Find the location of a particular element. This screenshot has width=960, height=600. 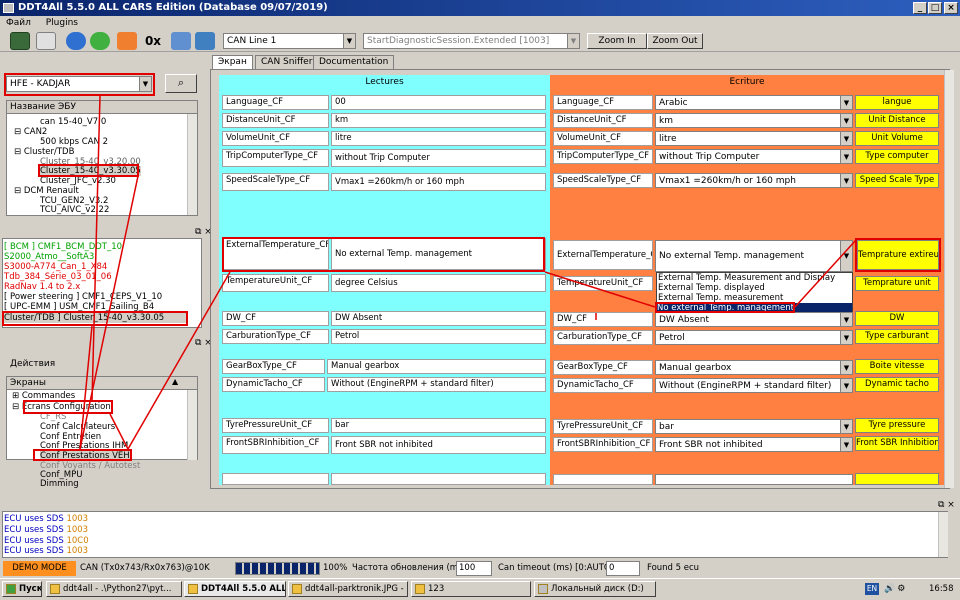

taskbar-item-label: Локальный диск (D:) is located at coordinates (597, 589).